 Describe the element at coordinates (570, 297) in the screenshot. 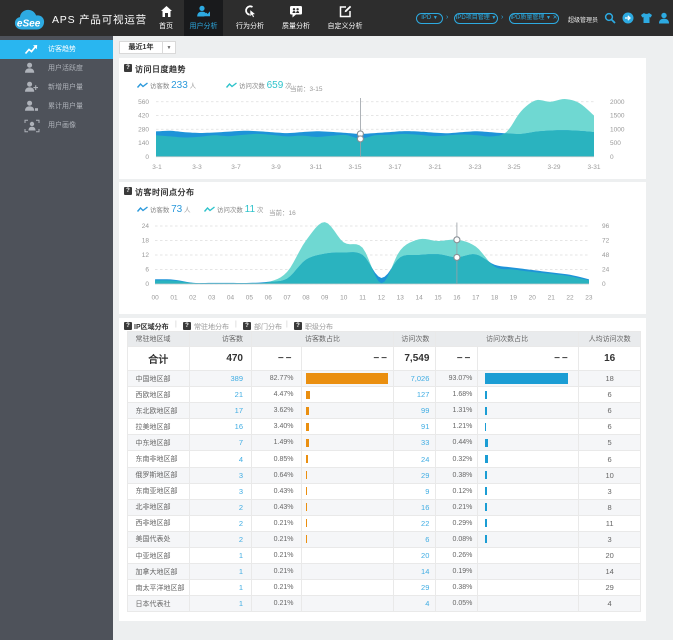

I see `svg-text: 22` at that location.